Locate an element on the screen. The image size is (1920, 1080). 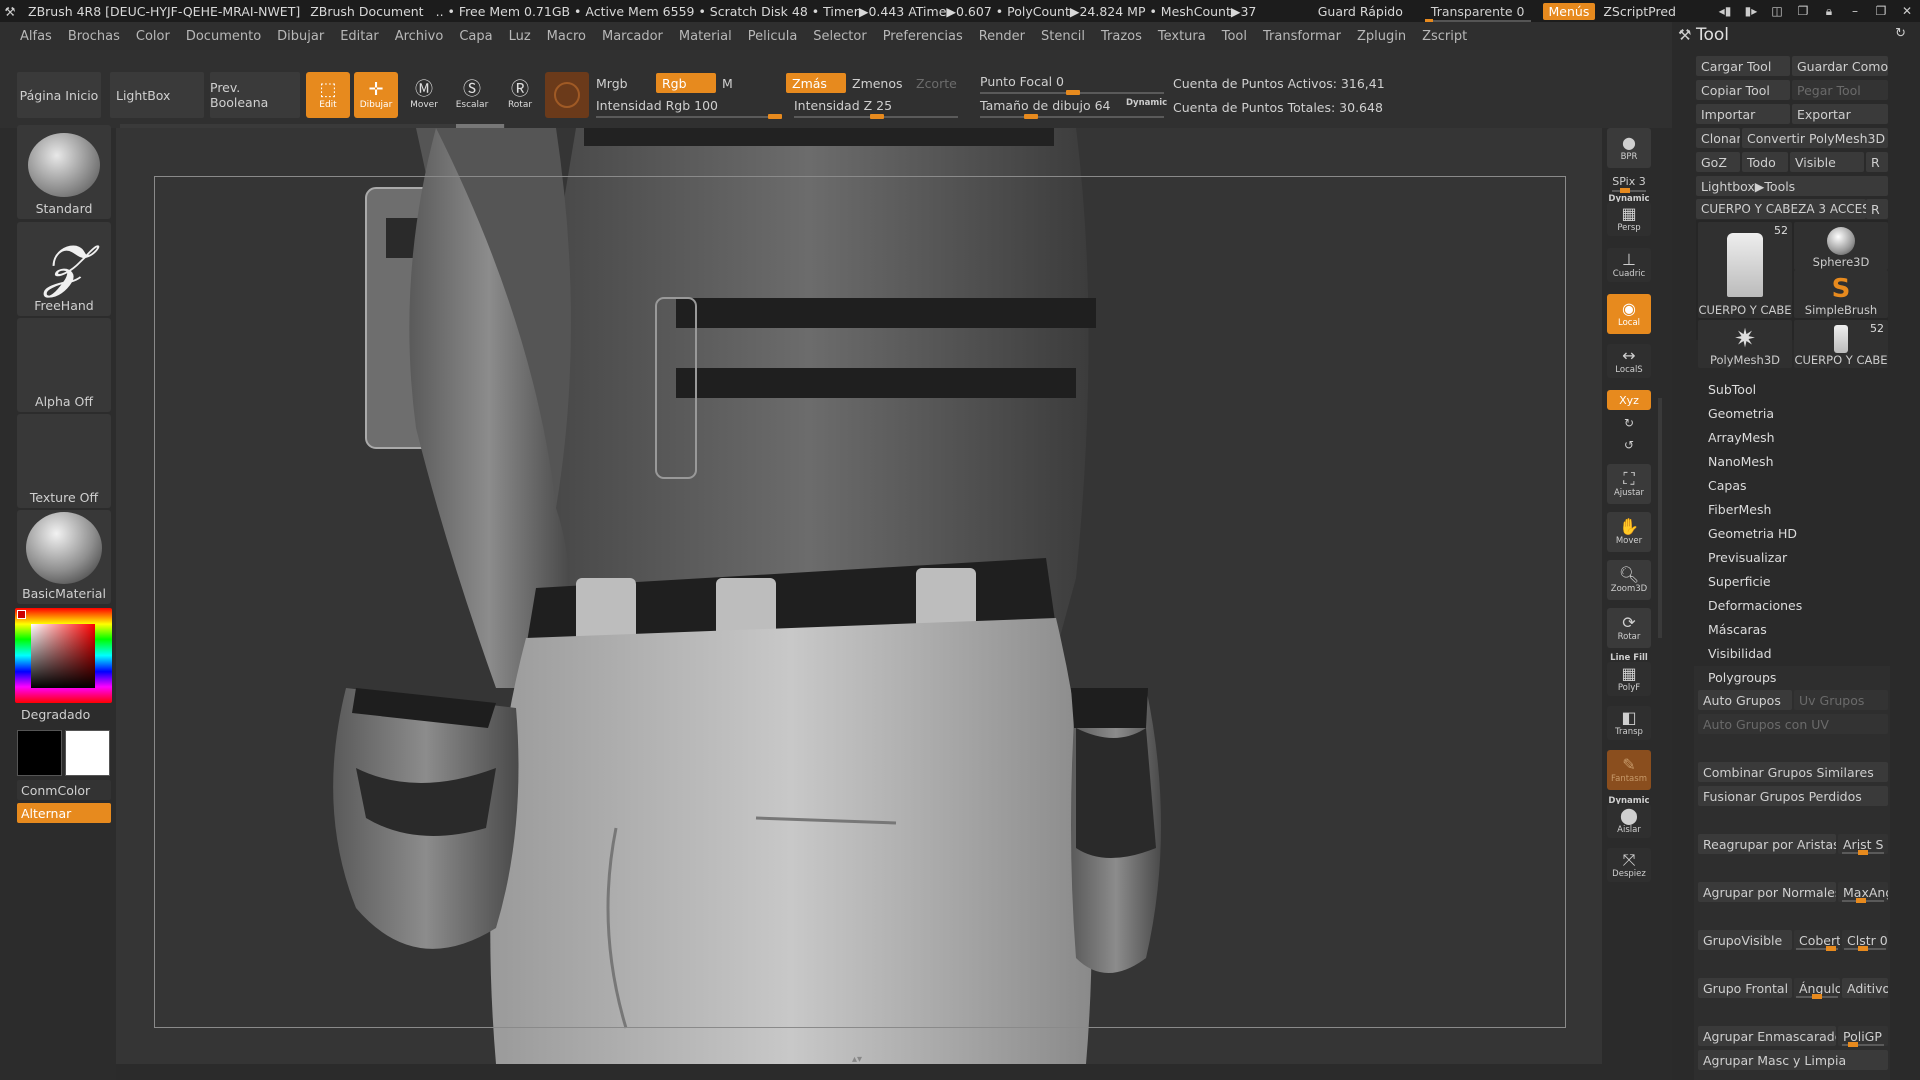
transparent-slider: Transparente 0 is located at coordinates (1478, 13).